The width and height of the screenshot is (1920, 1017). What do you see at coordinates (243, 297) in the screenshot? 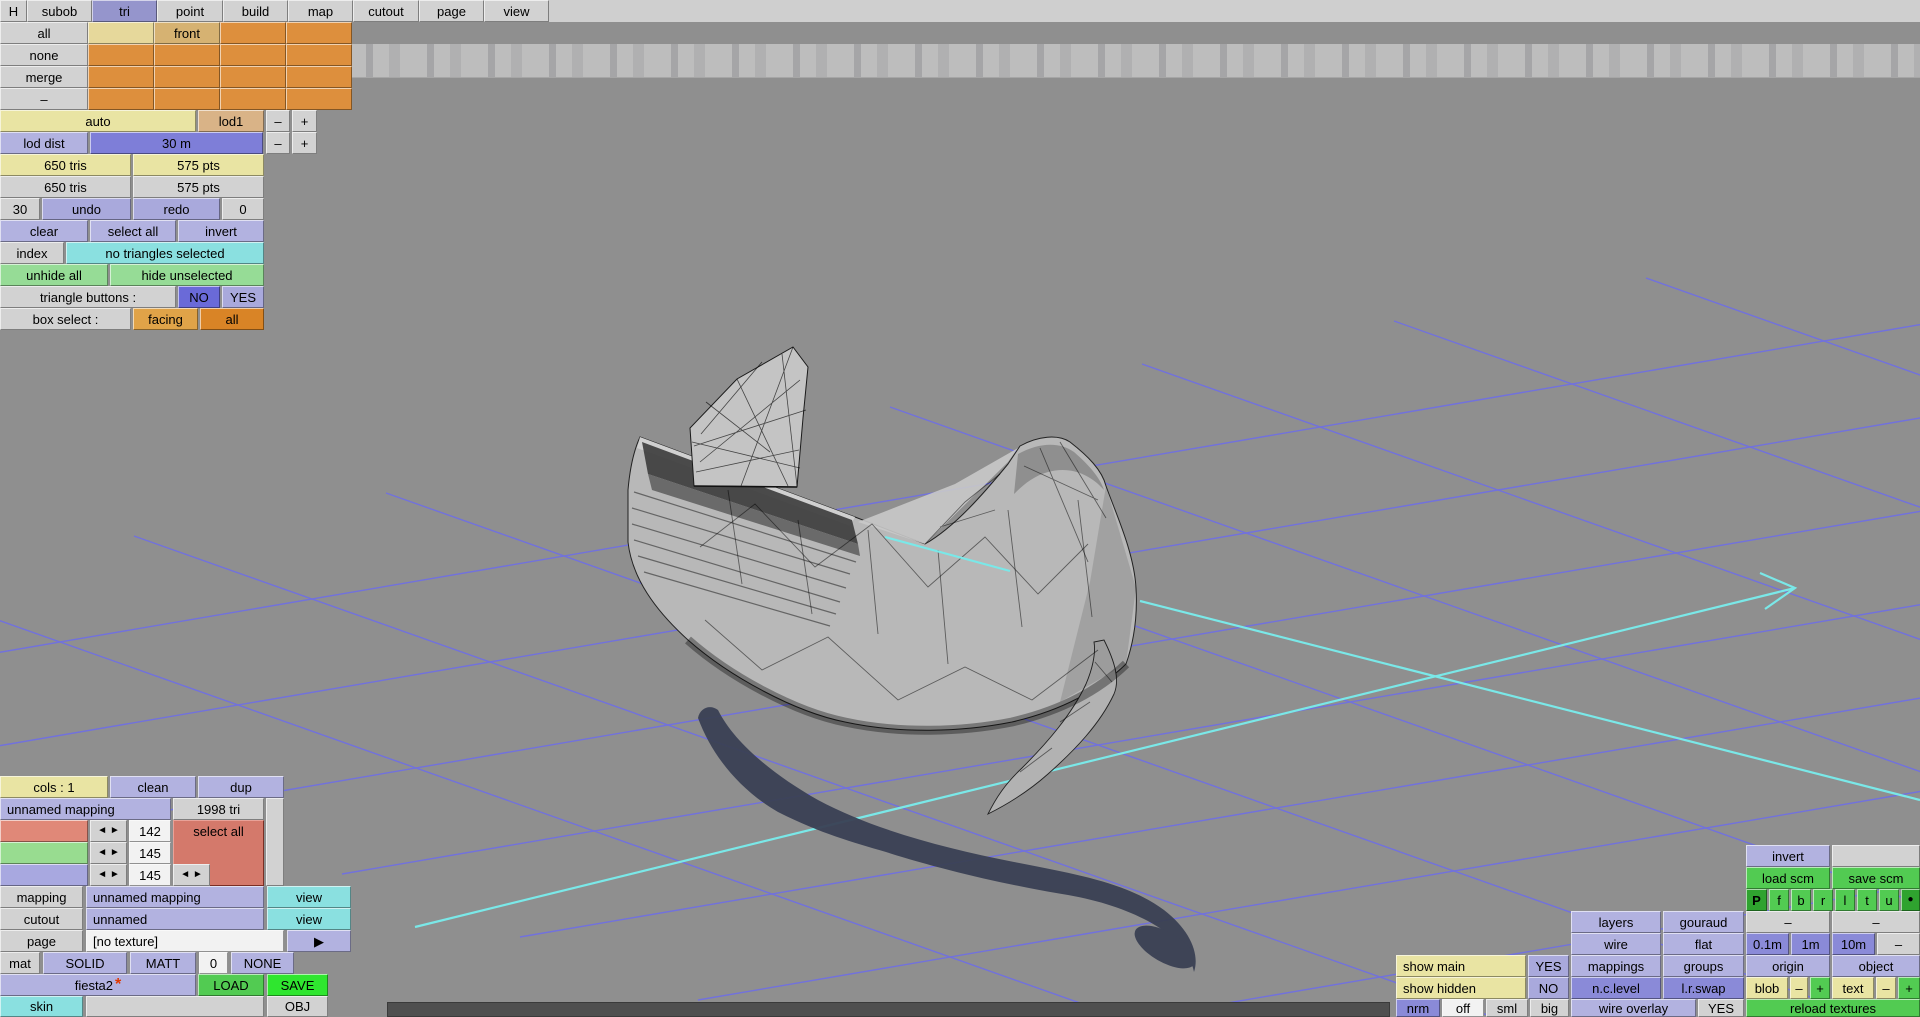
I see `triangle-buttons-yes: YES` at bounding box center [243, 297].